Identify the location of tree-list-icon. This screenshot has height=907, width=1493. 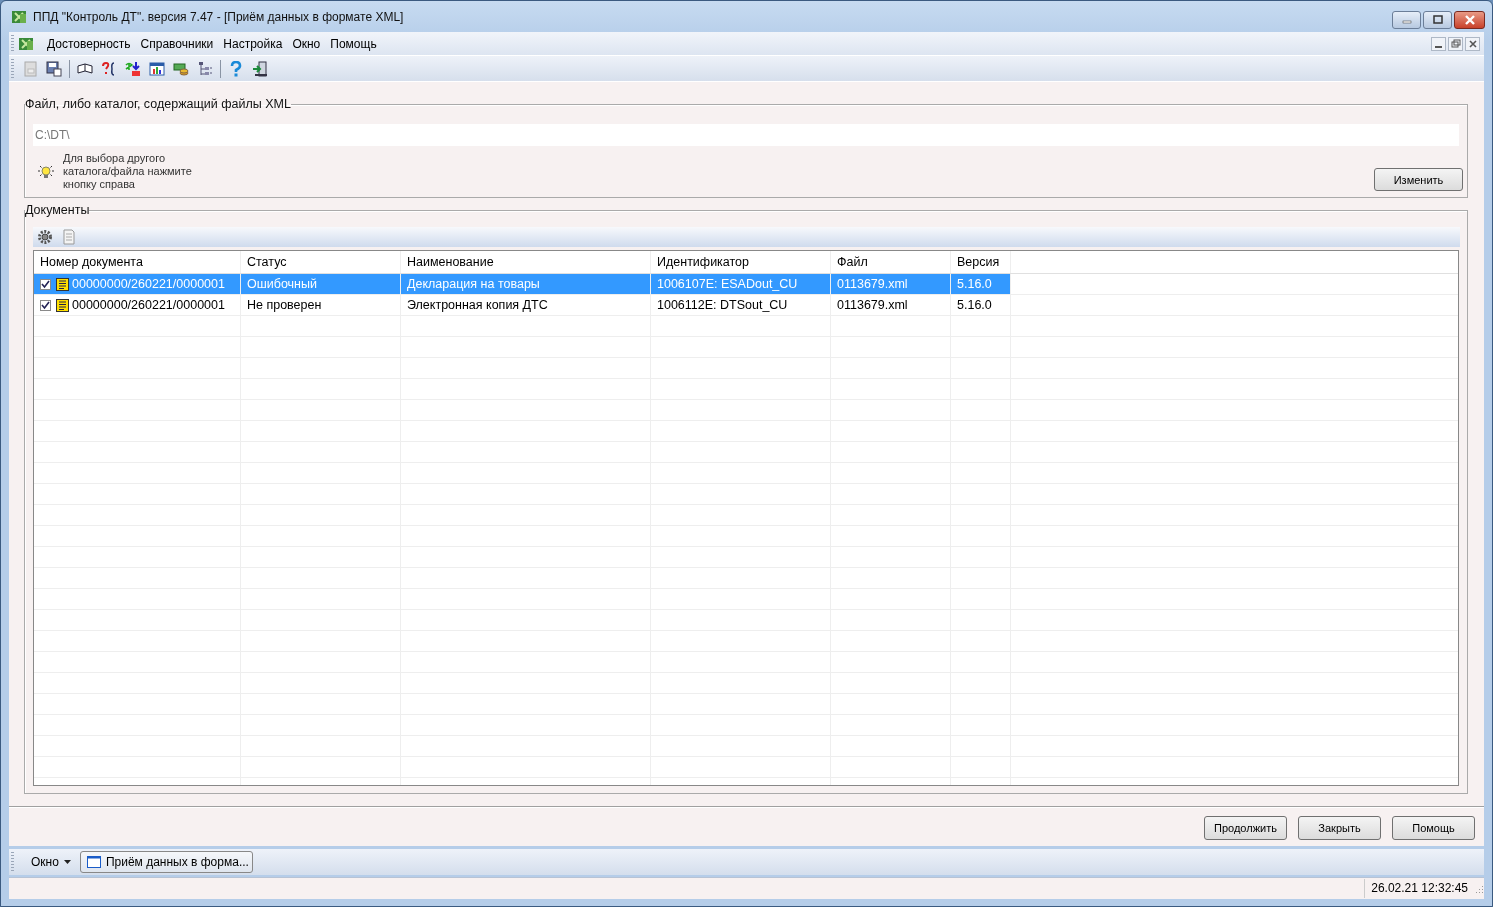
(205, 68).